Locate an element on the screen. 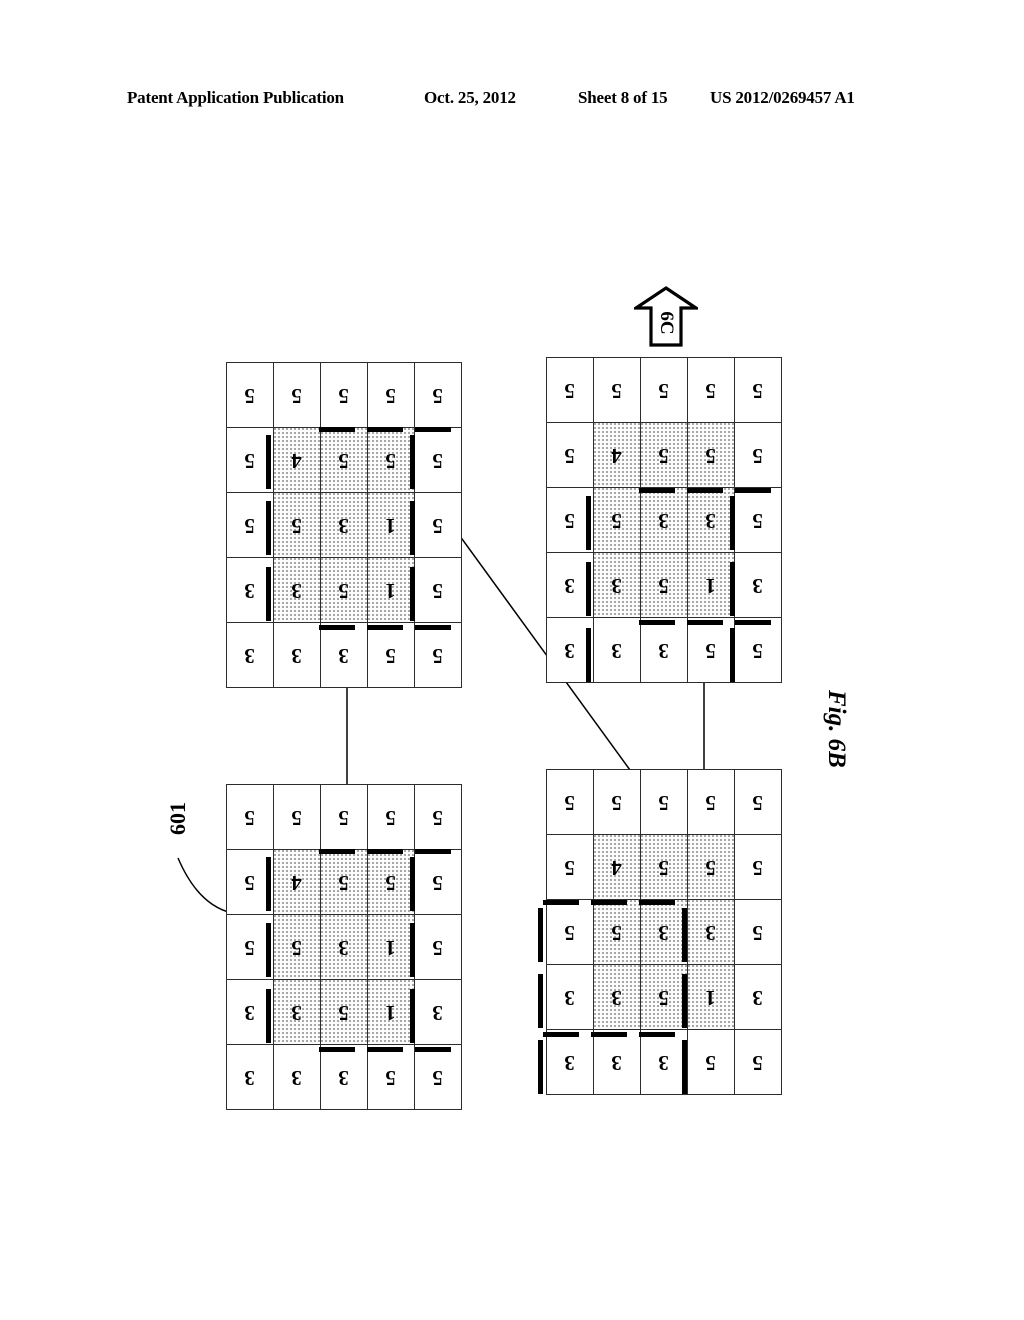  grid-cell: 1 is located at coordinates (711, 997).